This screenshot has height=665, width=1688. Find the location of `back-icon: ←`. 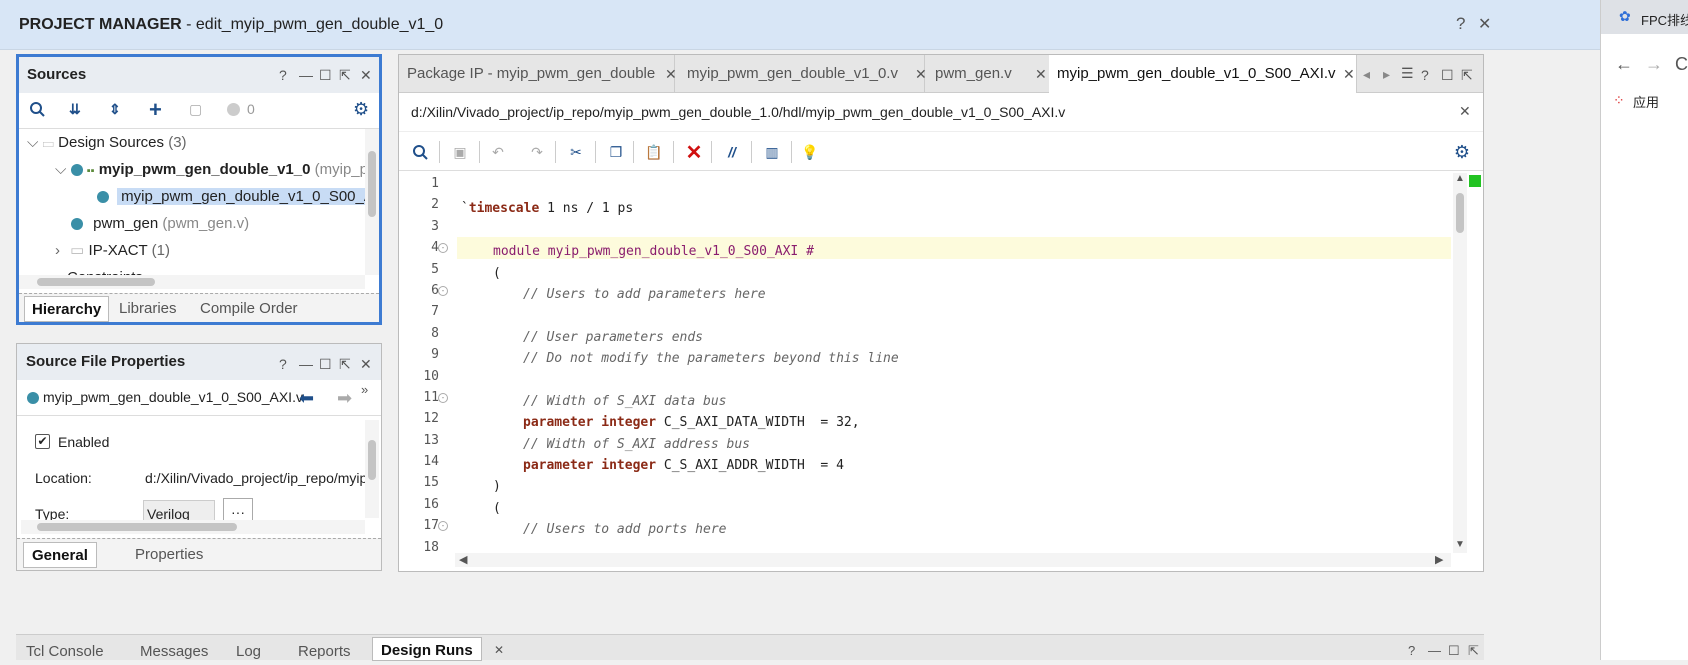

back-icon: ← is located at coordinates (1624, 64).